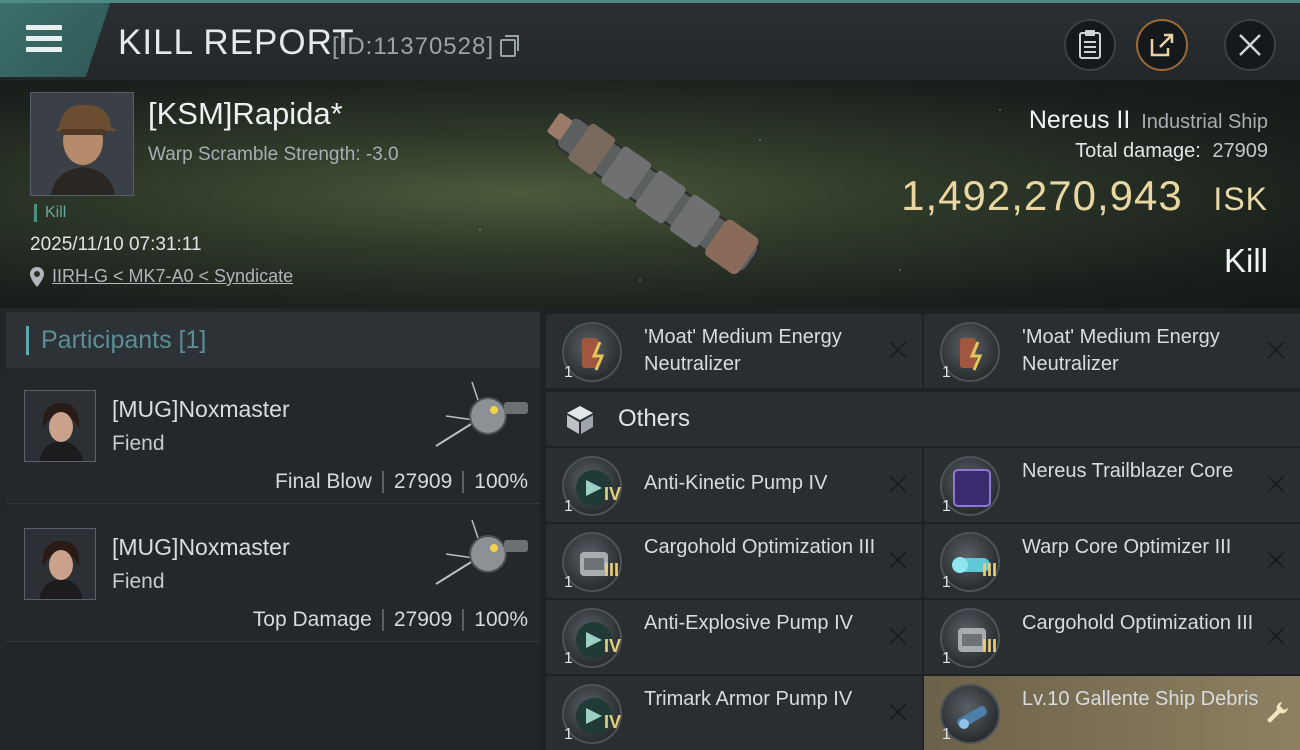 The height and width of the screenshot is (750, 1300). Describe the element at coordinates (654, 418) in the screenshot. I see `others-title: Others` at that location.